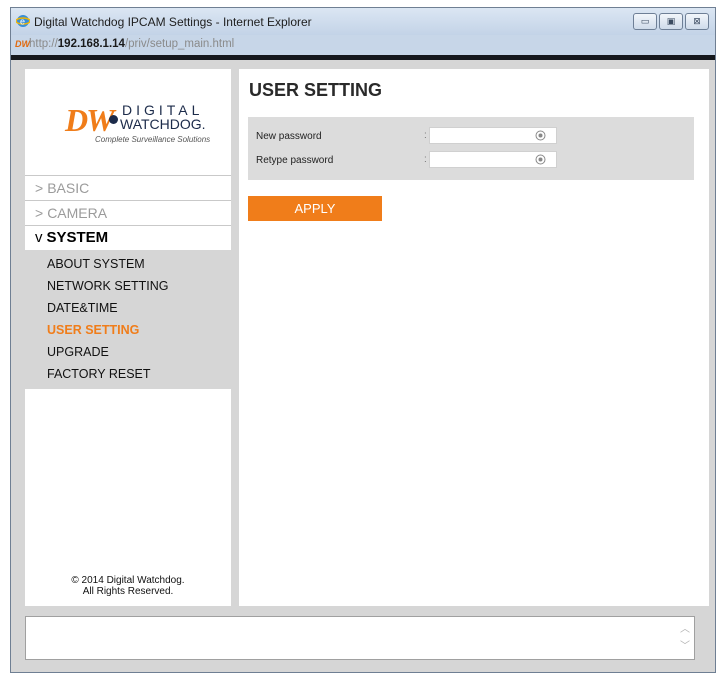 Image resolution: width=716 pixels, height=673 pixels. Describe the element at coordinates (128, 352) in the screenshot. I see `submenu-upgrade: UPGRADE` at that location.